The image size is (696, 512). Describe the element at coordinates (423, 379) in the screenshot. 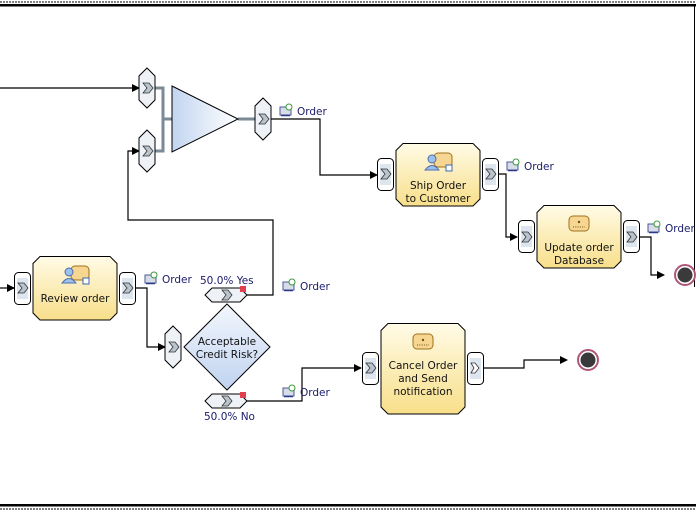

I see `task-label: and Send` at that location.